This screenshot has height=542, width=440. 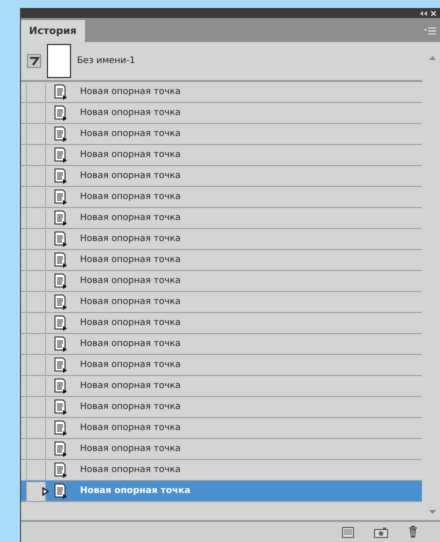 I want to click on history-source-icon, so click(x=45, y=491).